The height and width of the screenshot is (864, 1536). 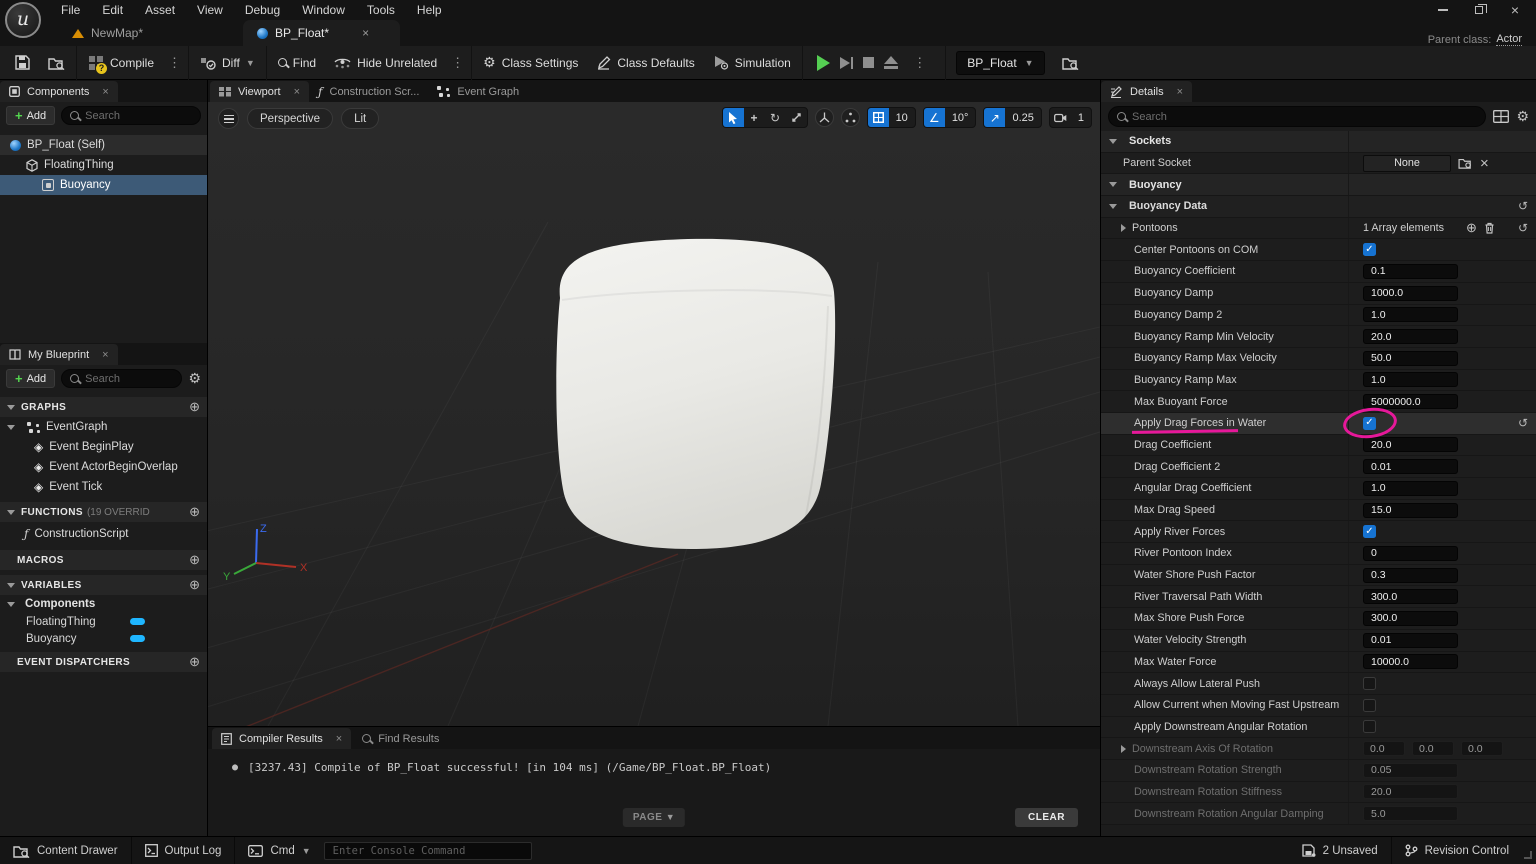 I want to click on class-settings-button: ⚙ Class Settings, so click(x=530, y=63).